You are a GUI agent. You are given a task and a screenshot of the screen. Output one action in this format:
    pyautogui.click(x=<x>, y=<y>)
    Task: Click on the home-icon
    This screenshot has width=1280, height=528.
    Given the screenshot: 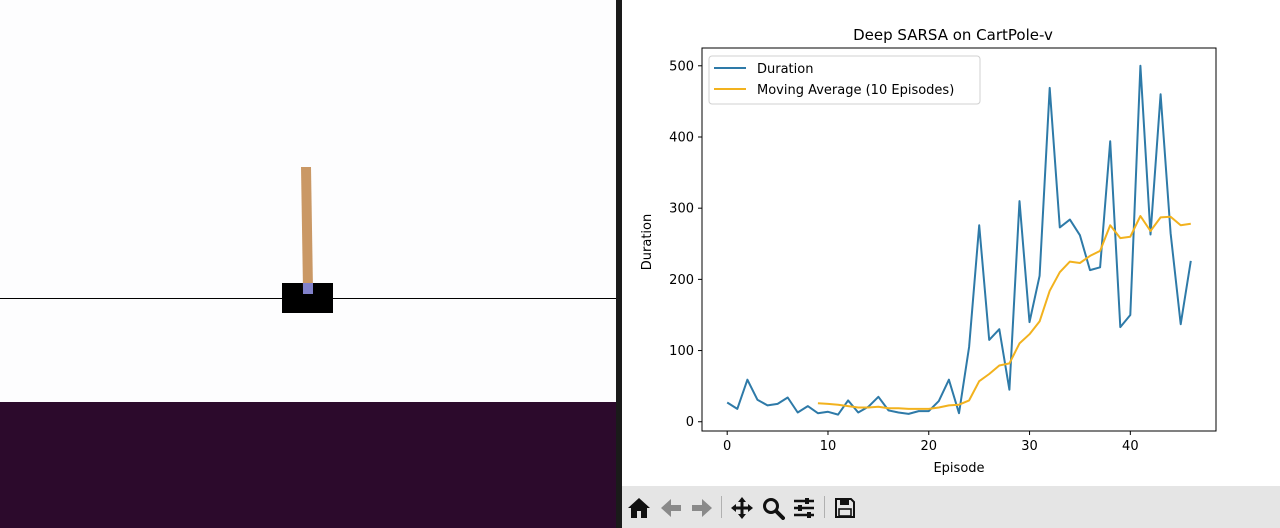 What is the action you would take?
    pyautogui.click(x=639, y=508)
    